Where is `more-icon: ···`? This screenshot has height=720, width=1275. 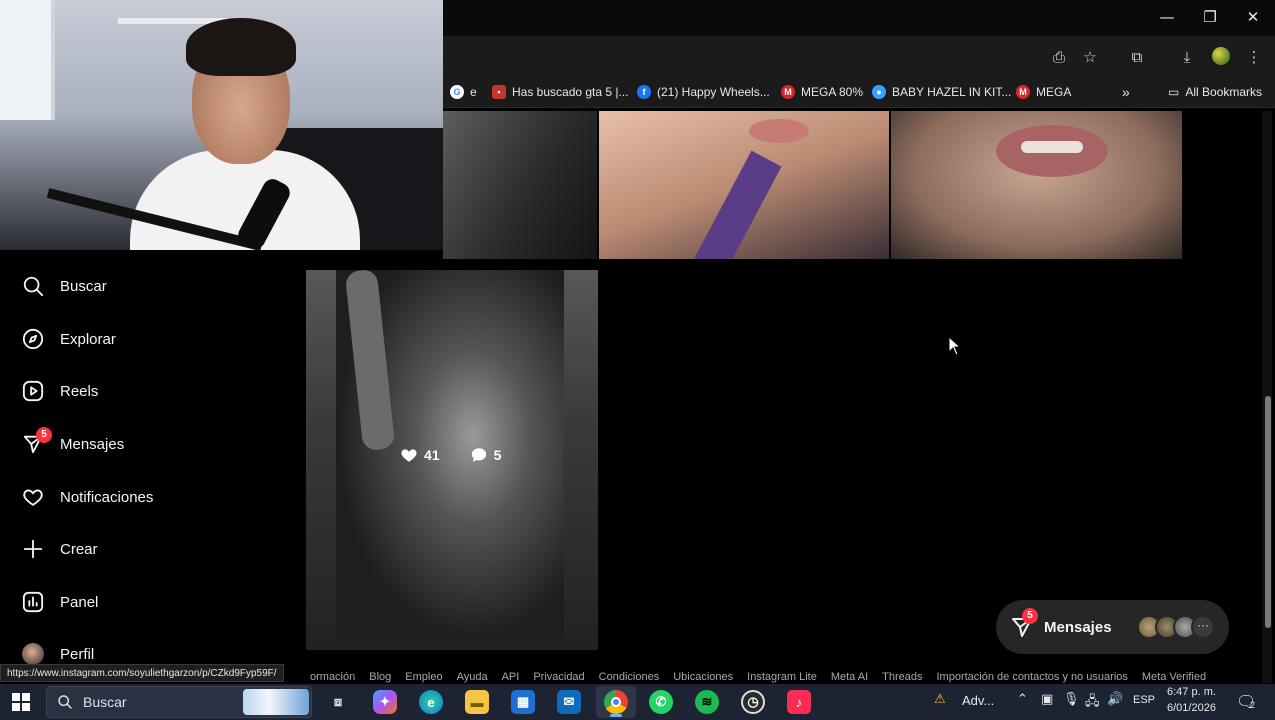 more-icon: ··· is located at coordinates (1203, 627).